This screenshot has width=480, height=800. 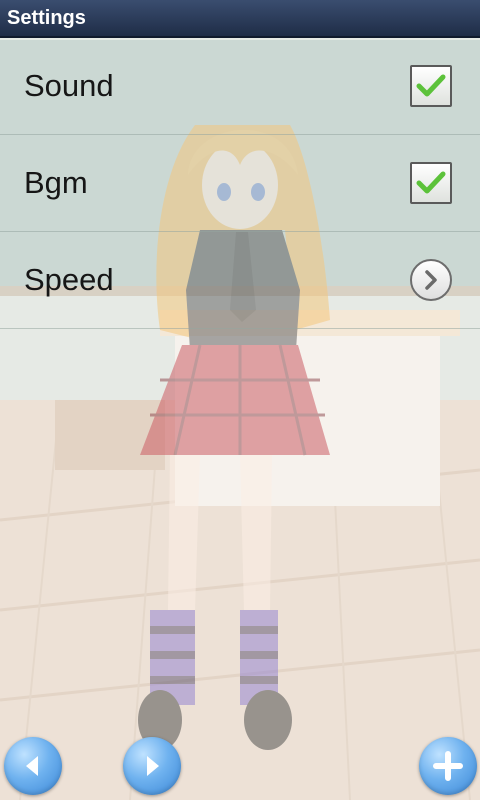 I want to click on title-bar: Settings, so click(x=240, y=19).